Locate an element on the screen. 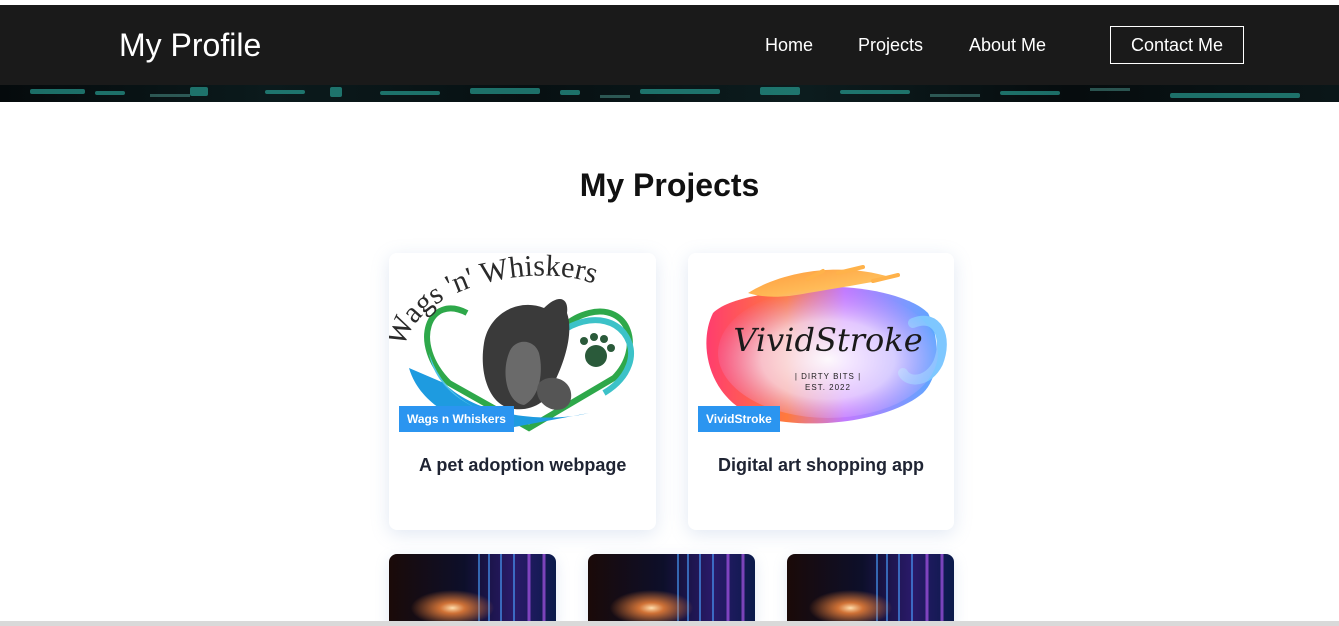 Image resolution: width=1339 pixels, height=626 pixels. hero-banner-strip is located at coordinates (669, 93).